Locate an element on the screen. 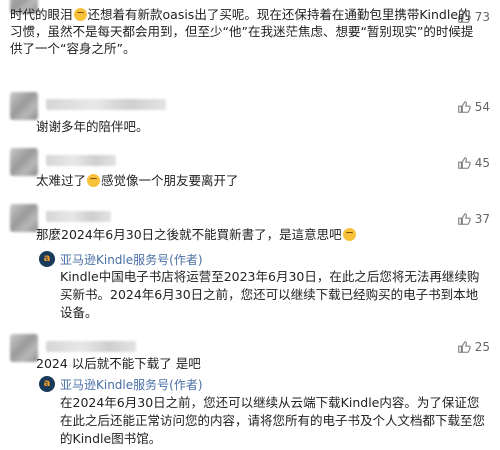 Image resolution: width=500 pixels, height=450 pixels. like-count: 37 is located at coordinates (482, 219).